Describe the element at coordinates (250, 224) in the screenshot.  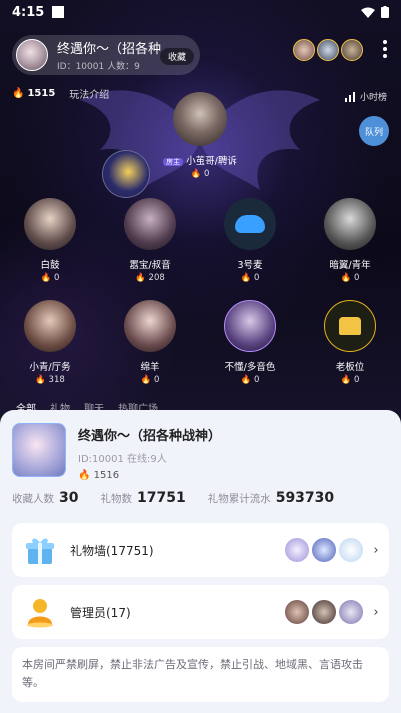
I see `empty-seat-mic-icon` at that location.